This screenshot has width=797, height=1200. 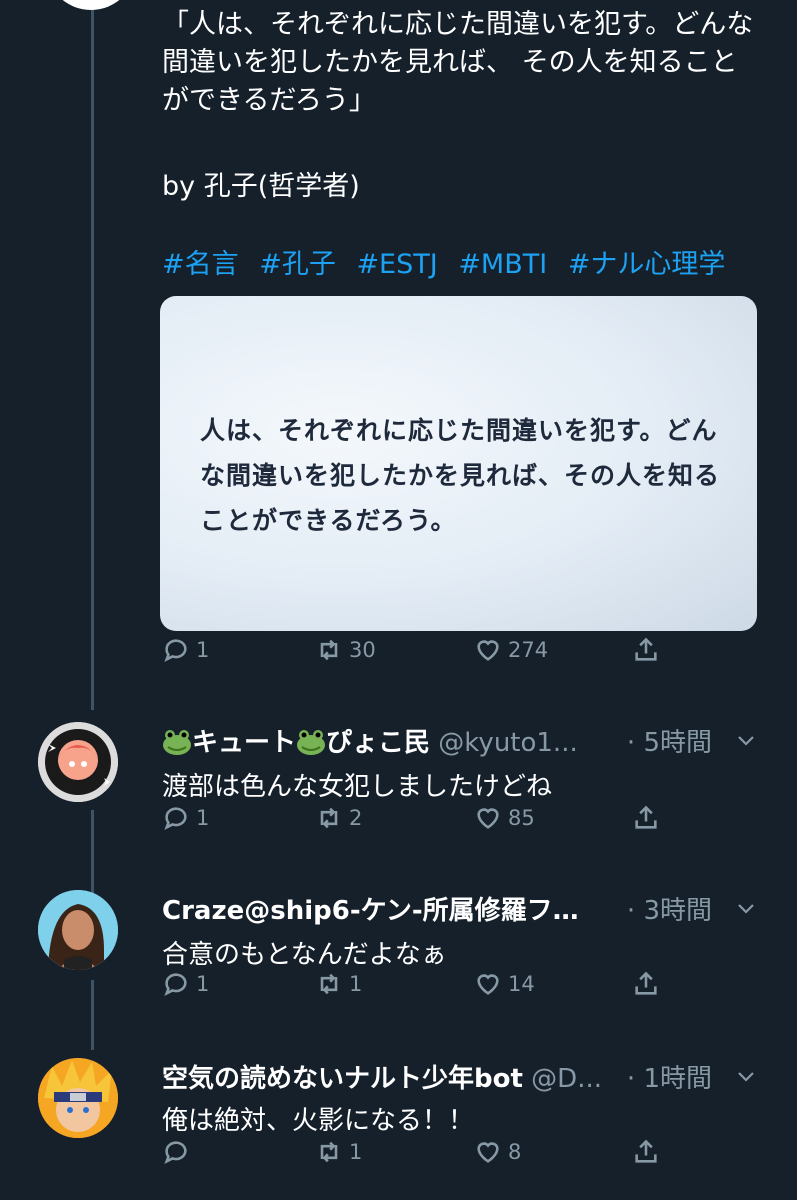 I want to click on hashtag-list: #名言 #孔子 #ESTJ #MBTI #ナル心理学, so click(x=449, y=261).